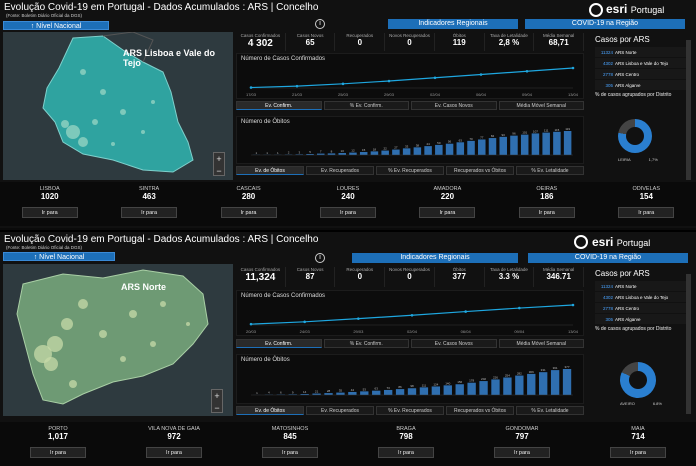 This screenshot has width=696, height=466. I want to click on muni-card: AMADORA220Ir para, so click(447, 204).